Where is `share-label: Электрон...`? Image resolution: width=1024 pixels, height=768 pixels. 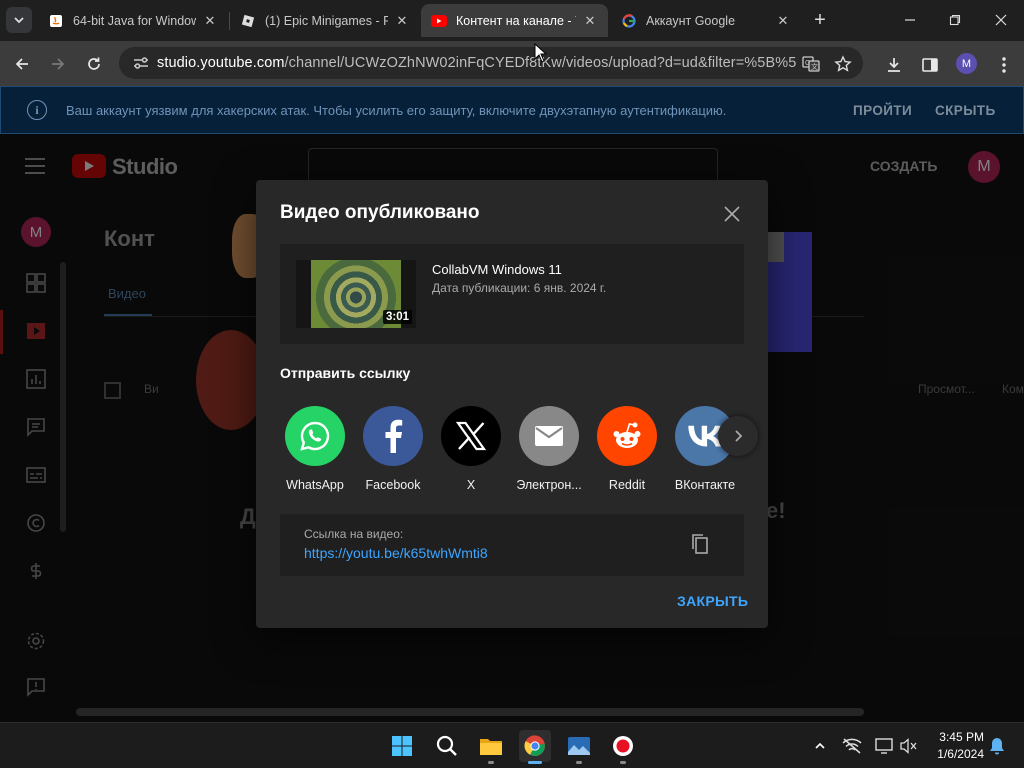 share-label: Электрон... is located at coordinates (549, 485).